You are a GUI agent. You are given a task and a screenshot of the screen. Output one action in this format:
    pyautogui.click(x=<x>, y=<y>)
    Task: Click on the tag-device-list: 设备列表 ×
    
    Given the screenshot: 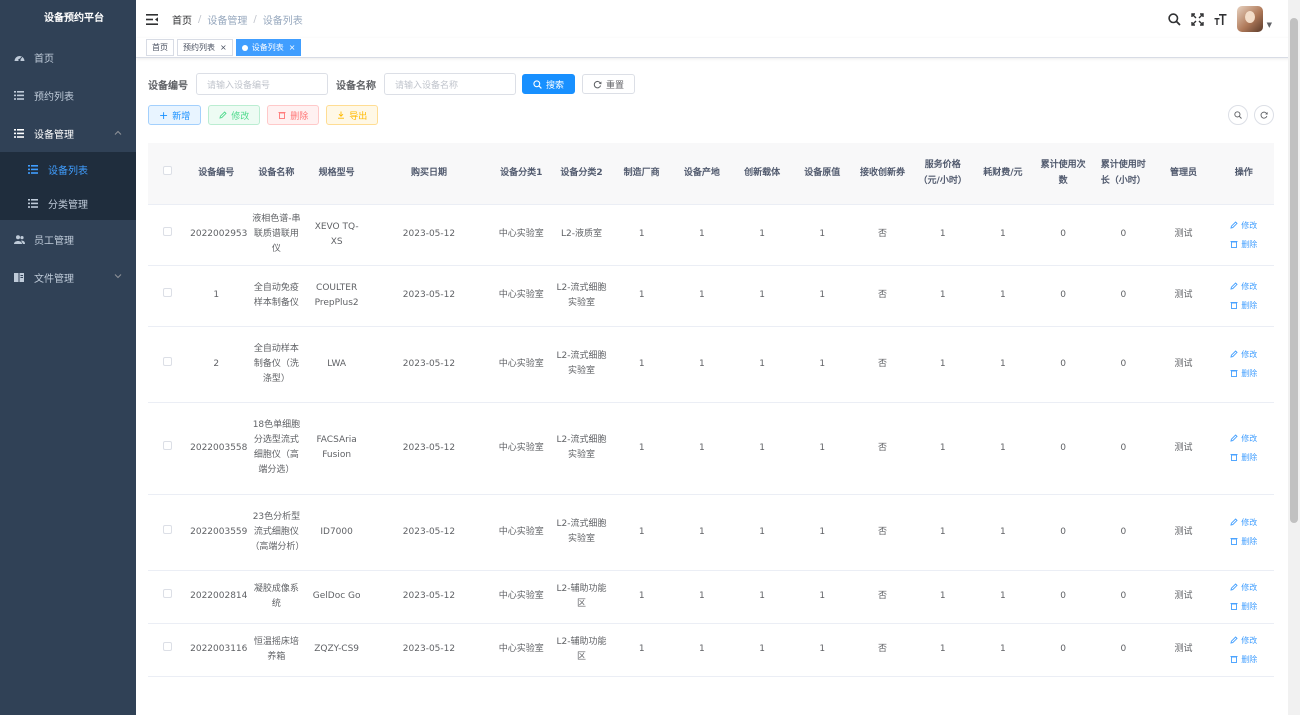 What is the action you would take?
    pyautogui.click(x=268, y=47)
    